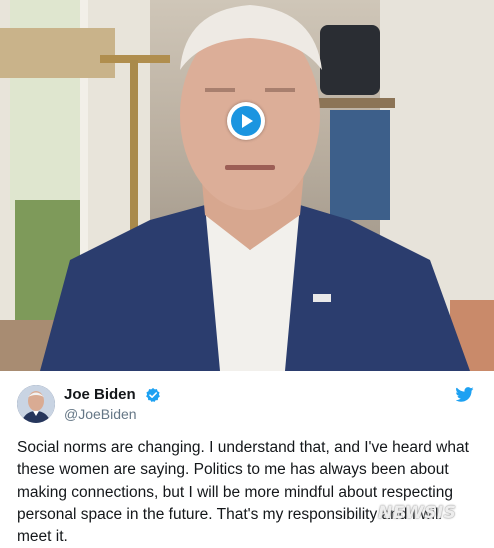 This screenshot has width=494, height=548. What do you see at coordinates (153, 395) in the screenshot?
I see `verified-badge-icon` at bounding box center [153, 395].